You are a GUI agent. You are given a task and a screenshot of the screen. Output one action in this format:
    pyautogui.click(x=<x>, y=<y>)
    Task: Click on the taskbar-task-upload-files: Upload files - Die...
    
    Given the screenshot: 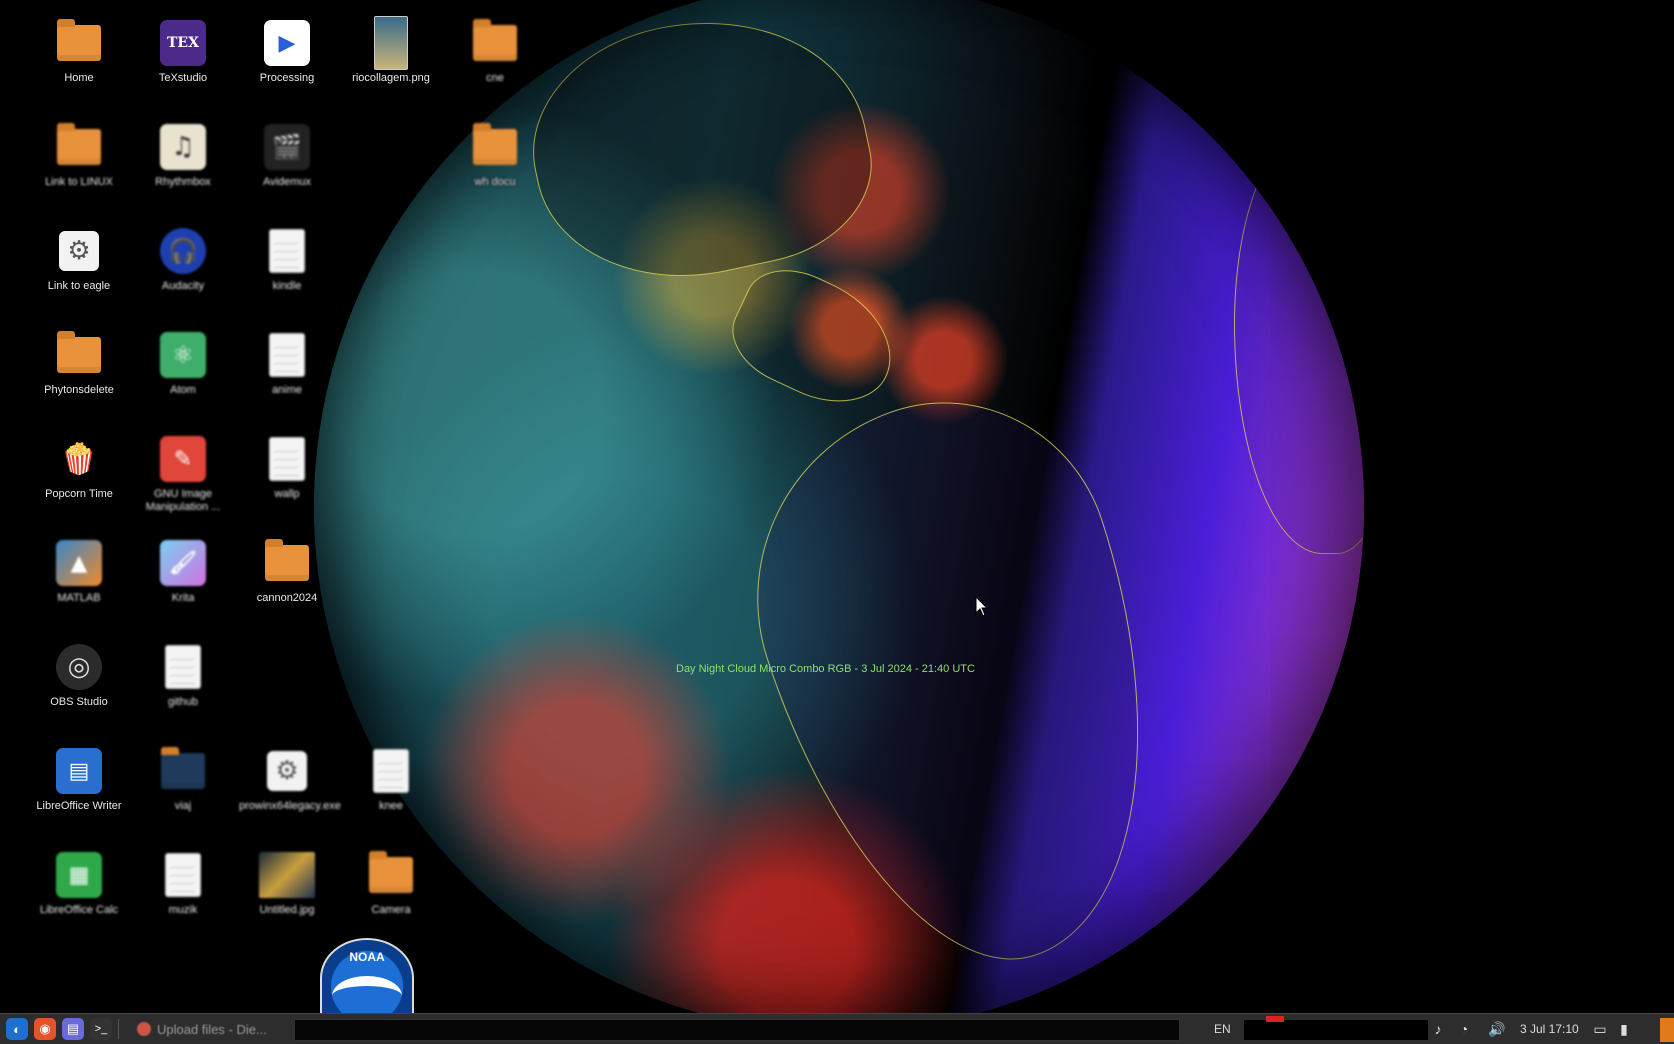 What is the action you would take?
    pyautogui.click(x=202, y=1029)
    